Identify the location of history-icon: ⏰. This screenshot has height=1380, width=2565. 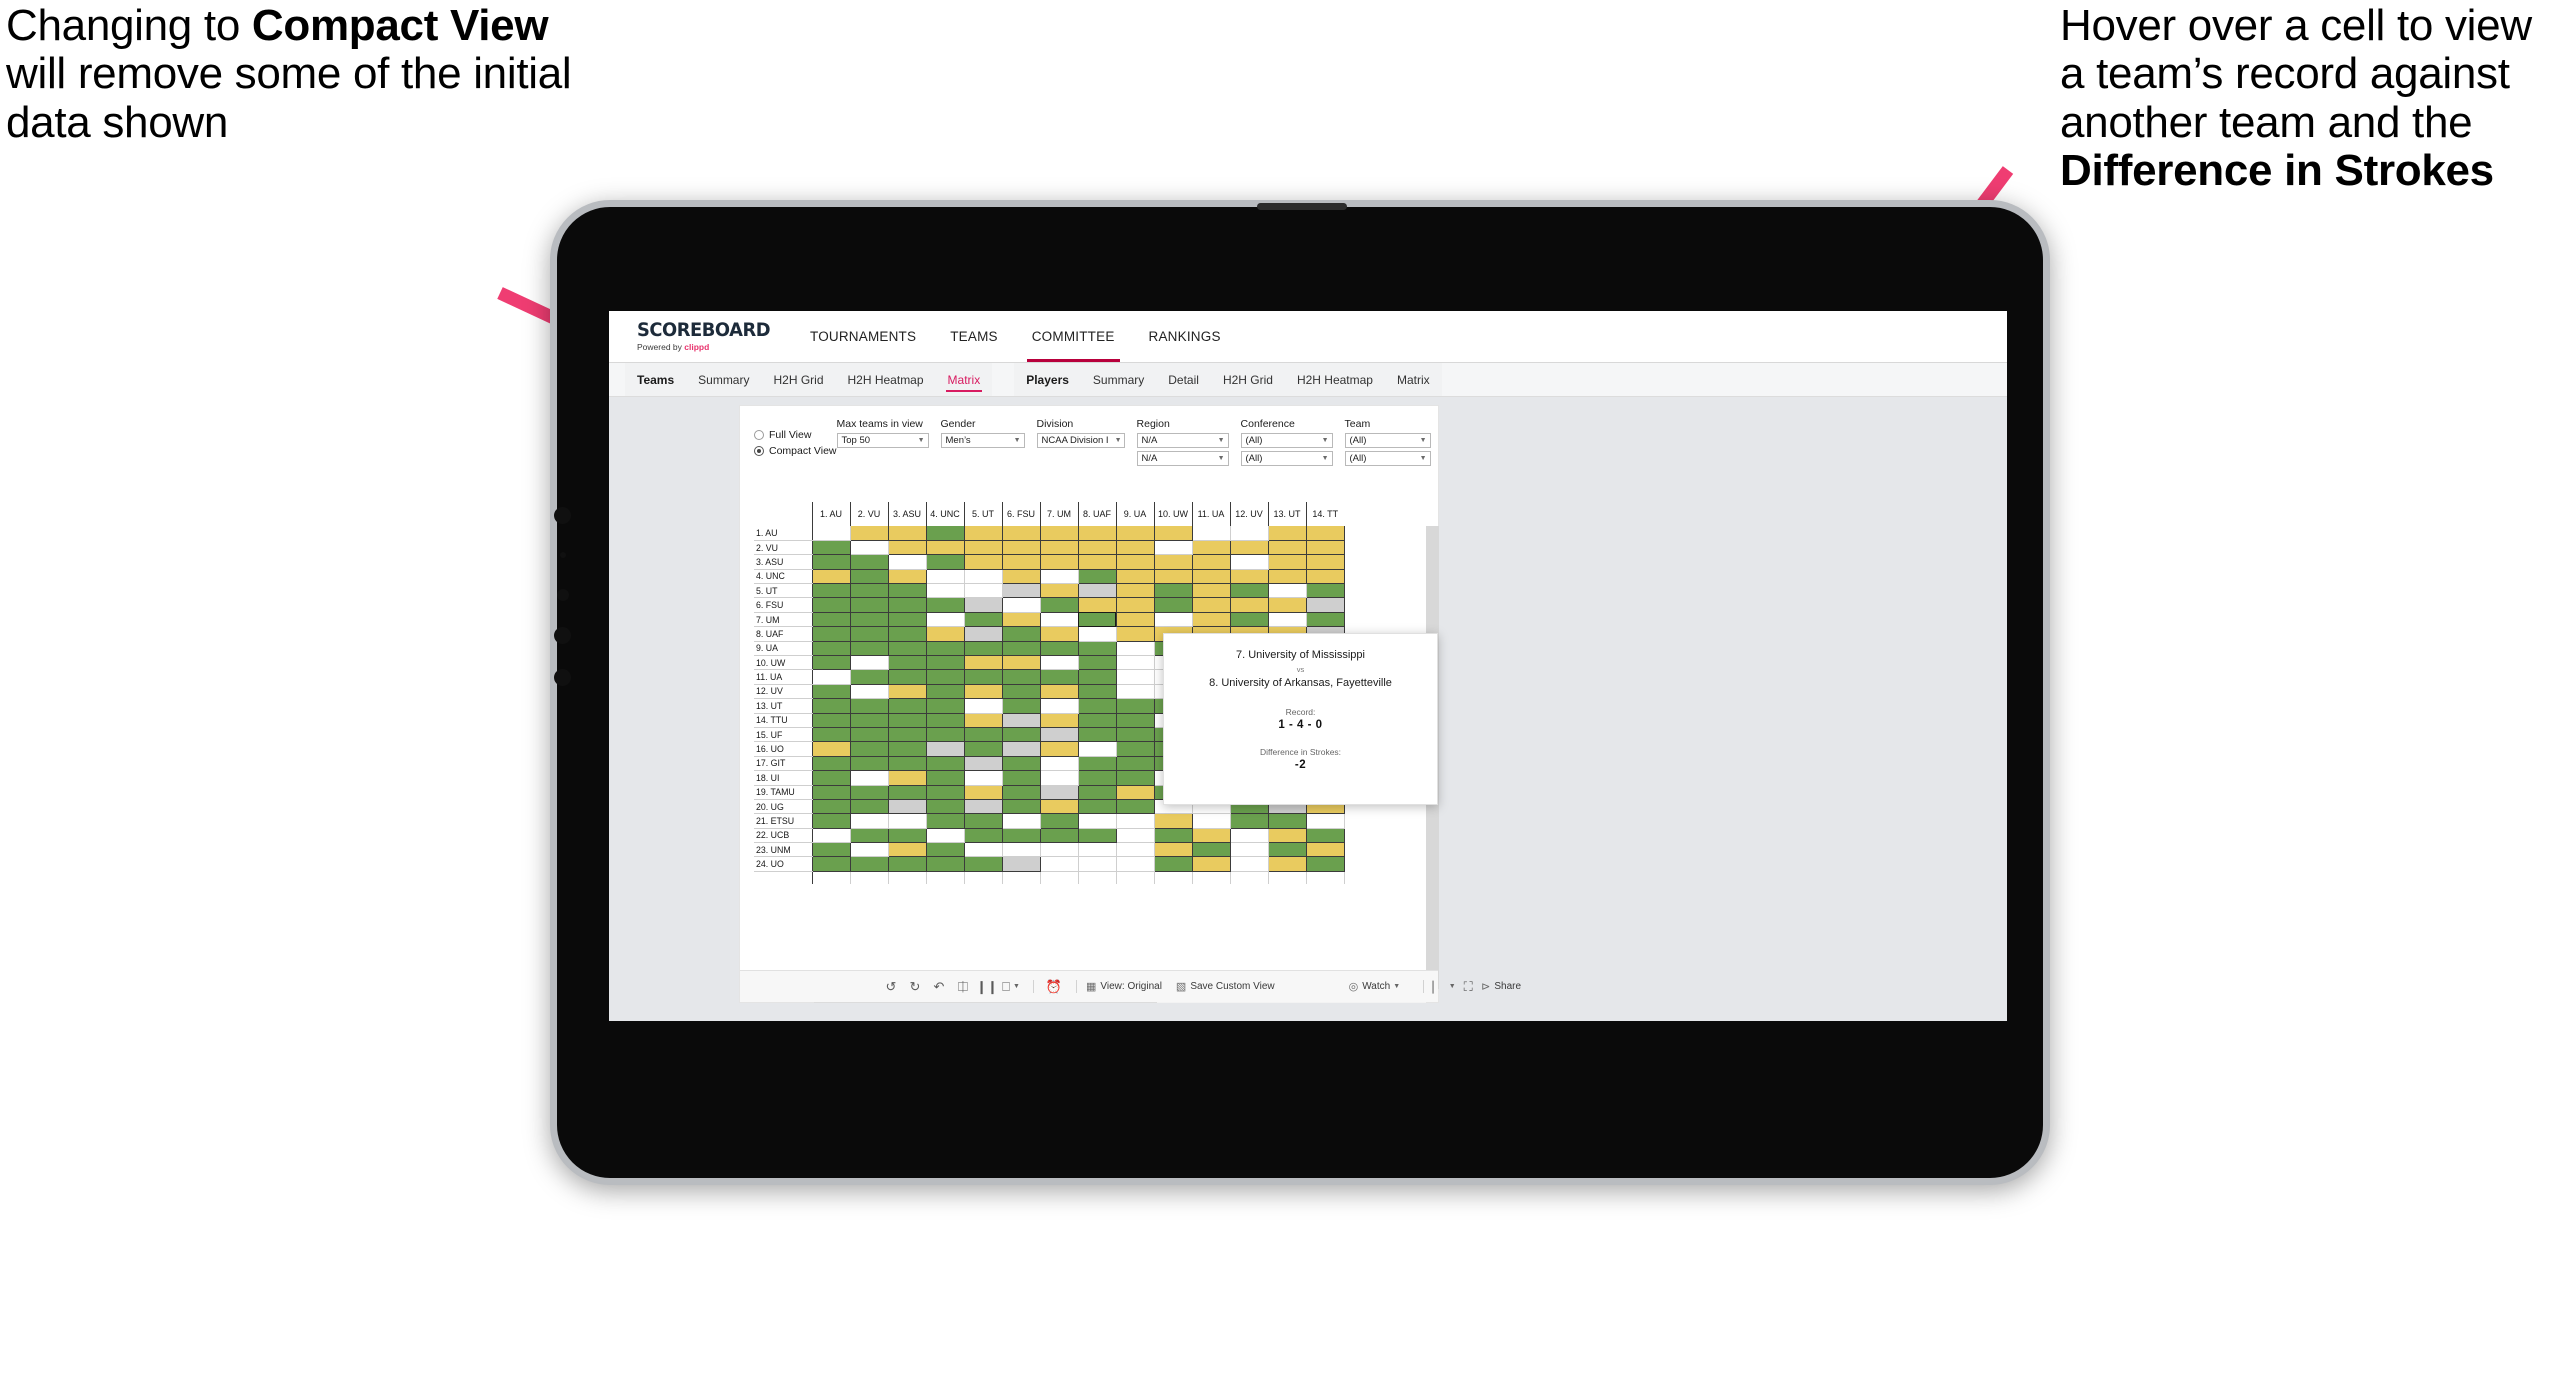
(1054, 987).